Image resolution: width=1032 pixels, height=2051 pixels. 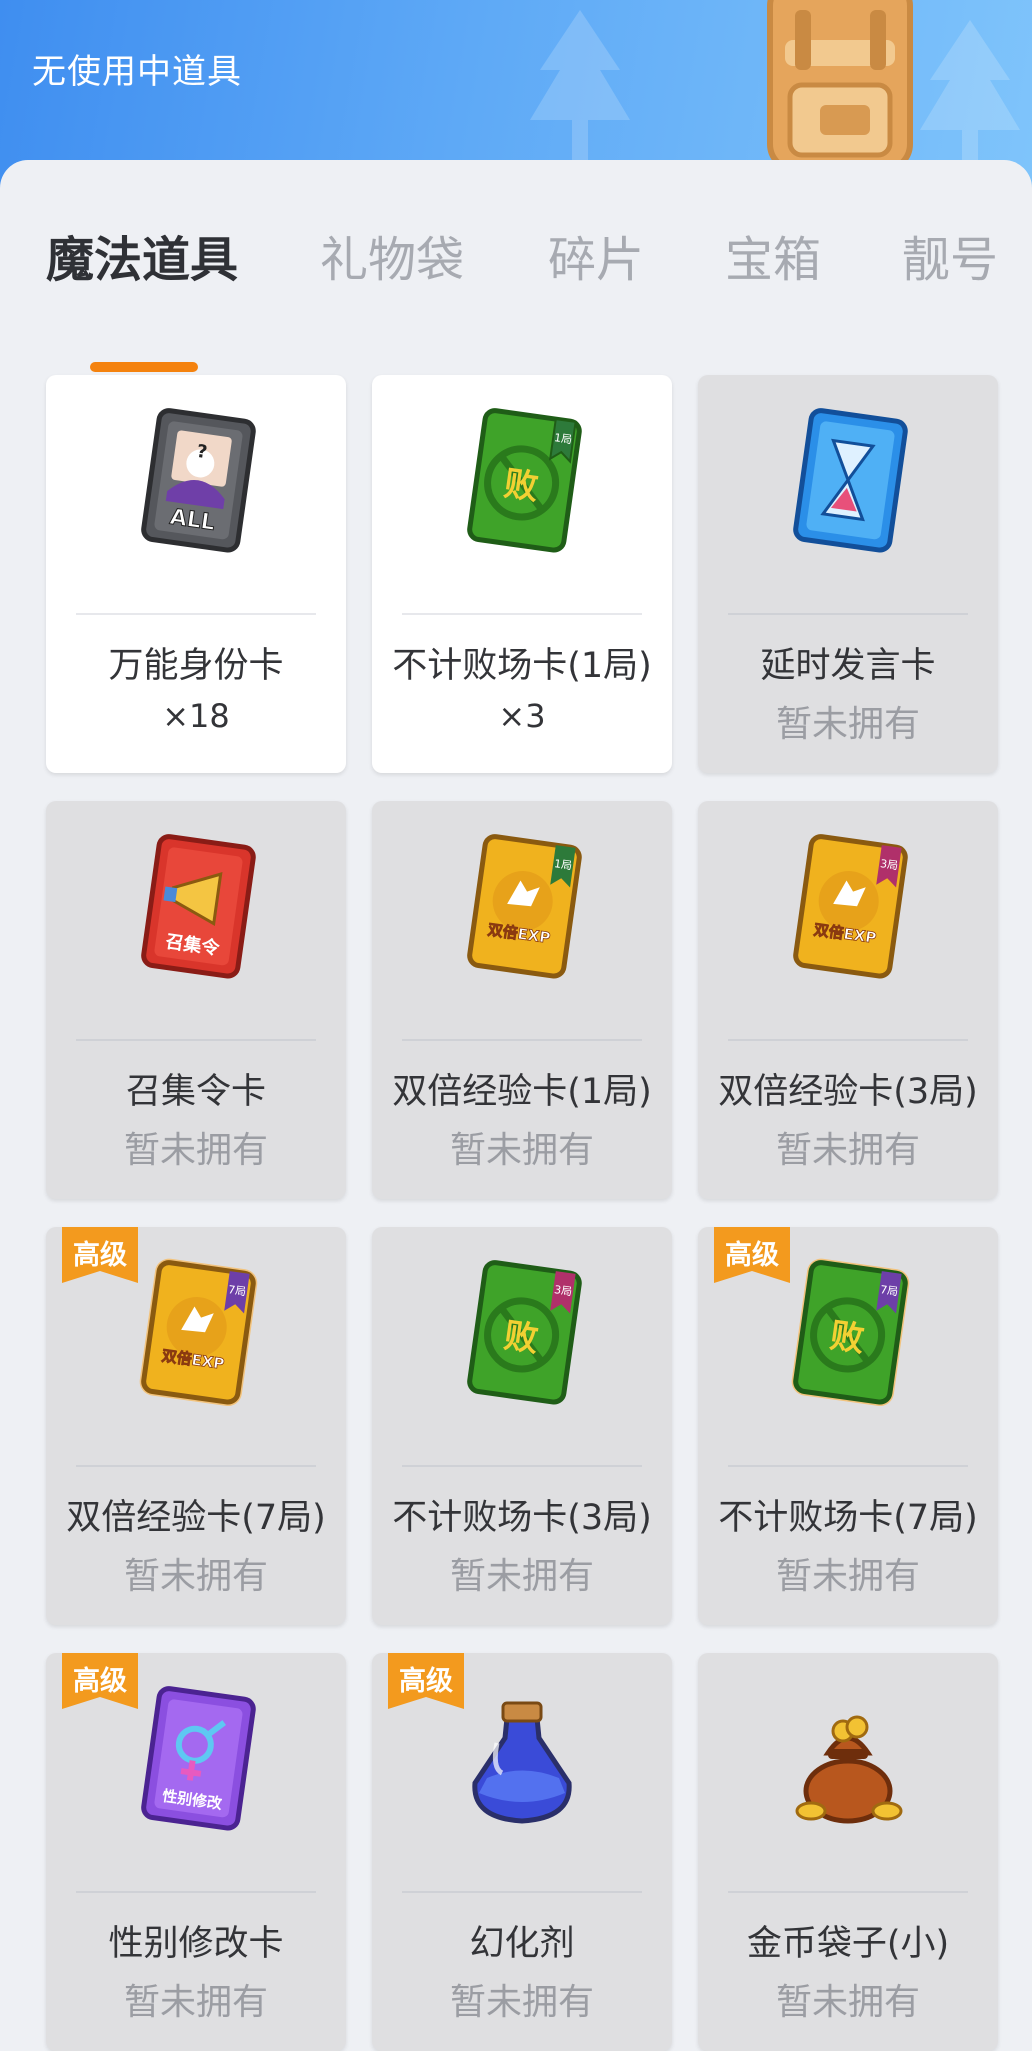 I want to click on item-card-no-loss-1: 败 1局 不计败场卡(1局) ×3, so click(x=522, y=574).